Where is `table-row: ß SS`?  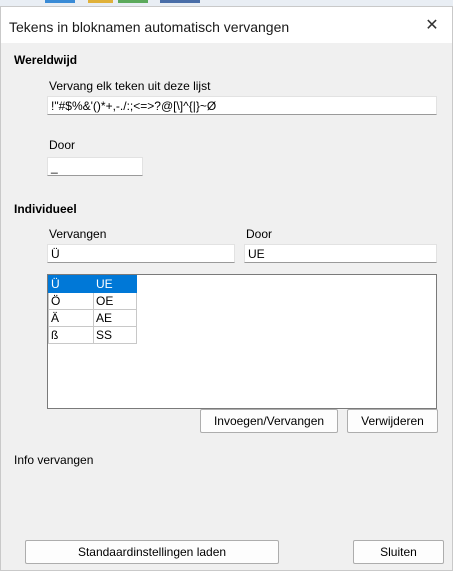
table-row: ß SS is located at coordinates (92, 335).